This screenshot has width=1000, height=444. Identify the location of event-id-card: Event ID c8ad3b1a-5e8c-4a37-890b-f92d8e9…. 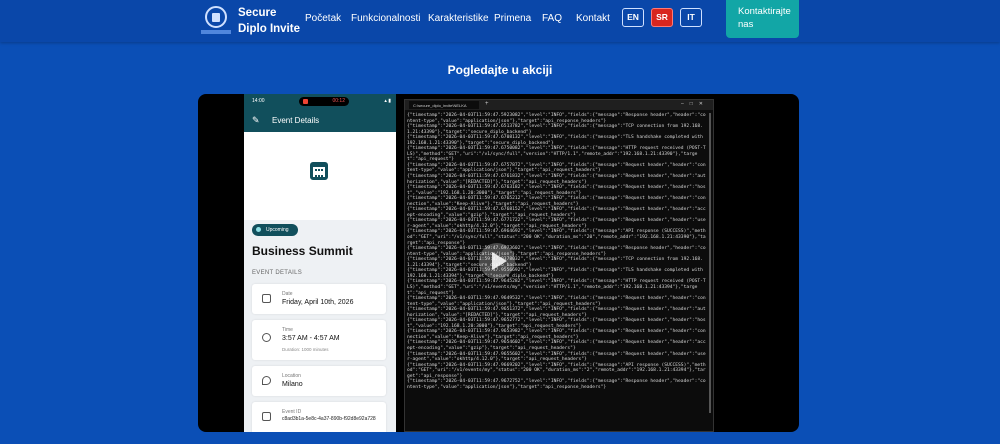
(319, 417).